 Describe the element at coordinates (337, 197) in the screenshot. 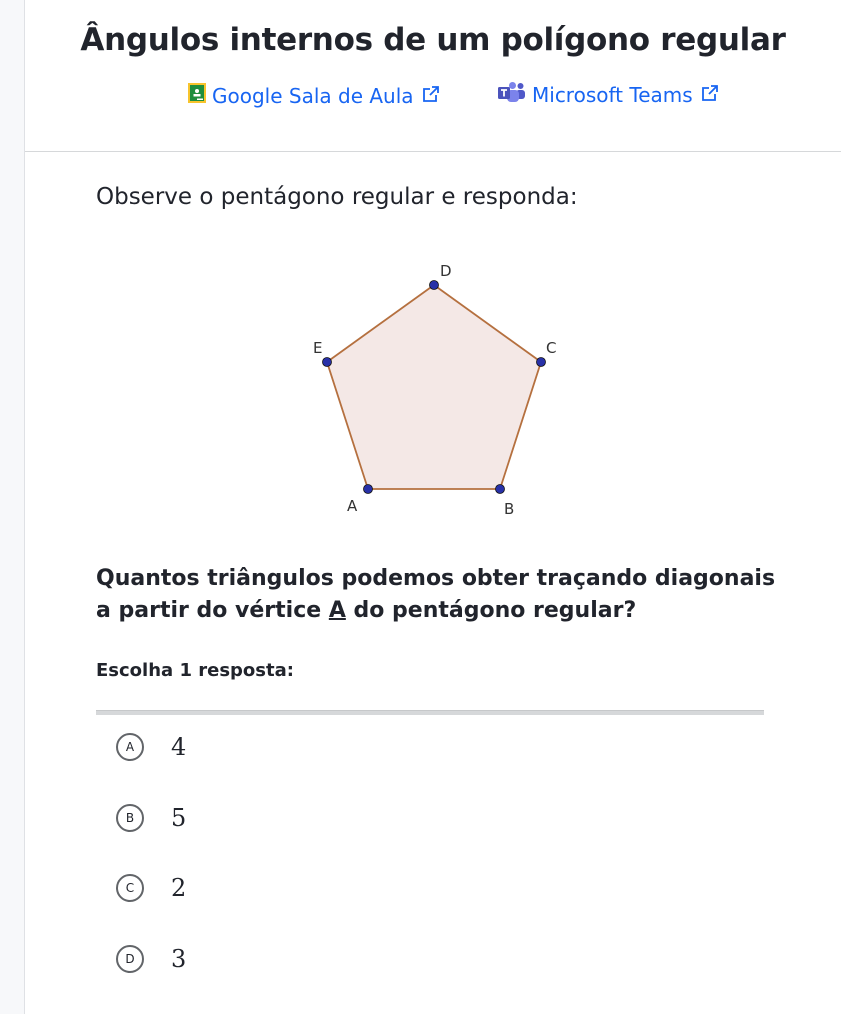

I see `exercise-prompt: Observe o pentágono regular e responda:` at that location.